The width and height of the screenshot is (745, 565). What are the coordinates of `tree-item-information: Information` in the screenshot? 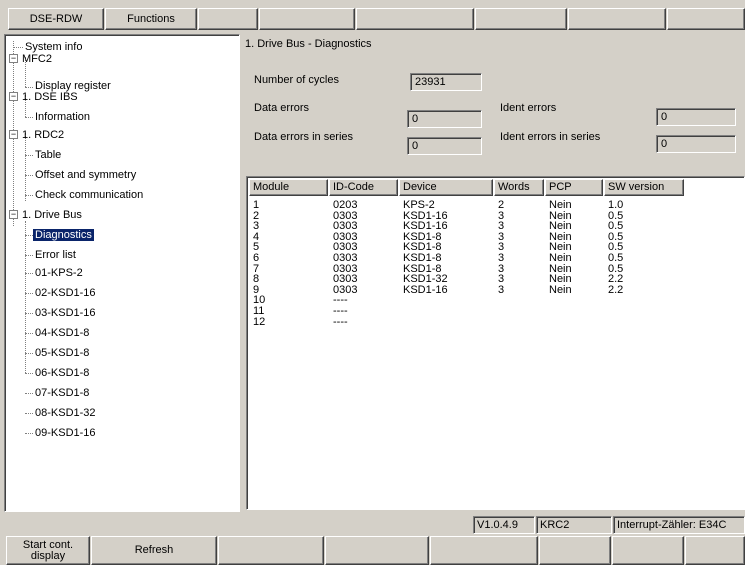 It's located at (62, 117).